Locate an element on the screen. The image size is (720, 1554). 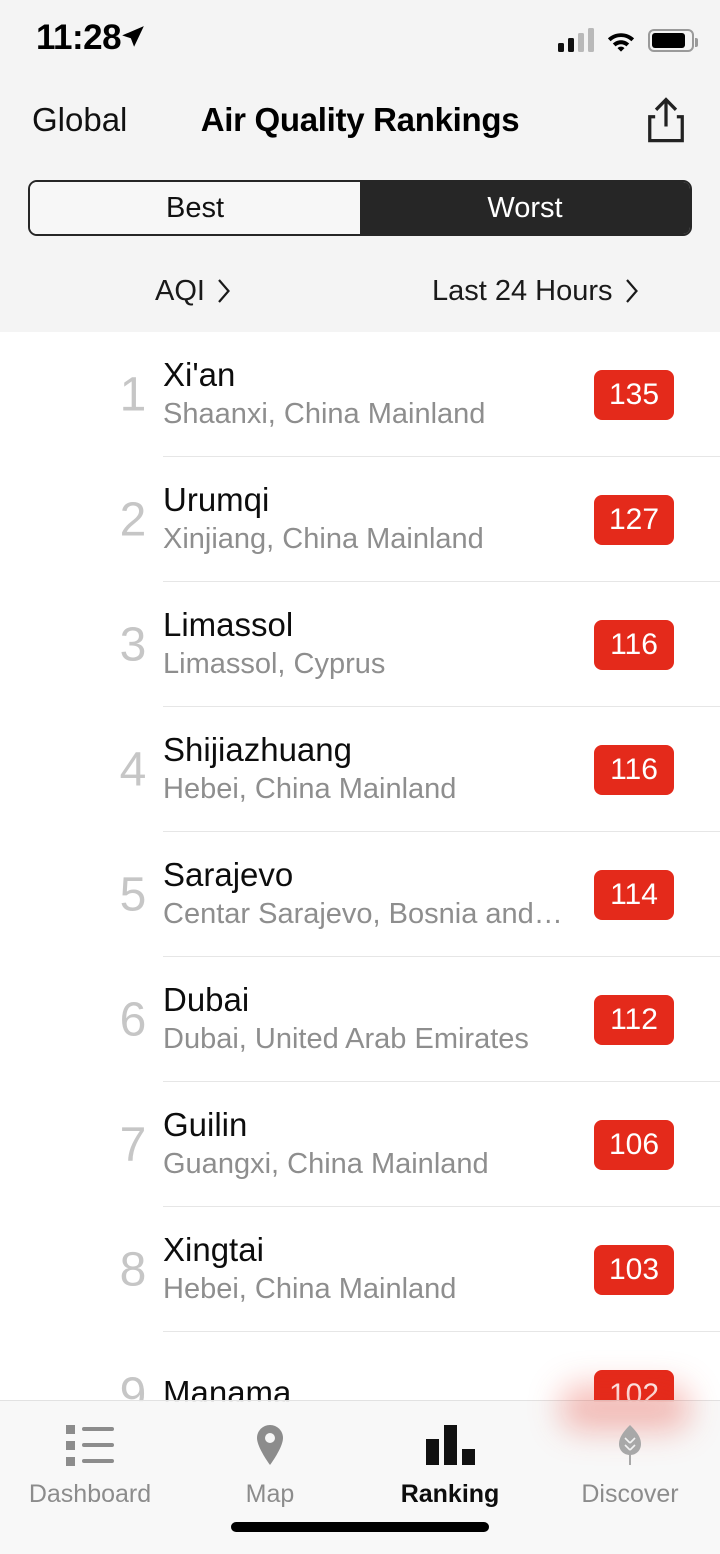
aqi-badge: 112 is located at coordinates (634, 1019).